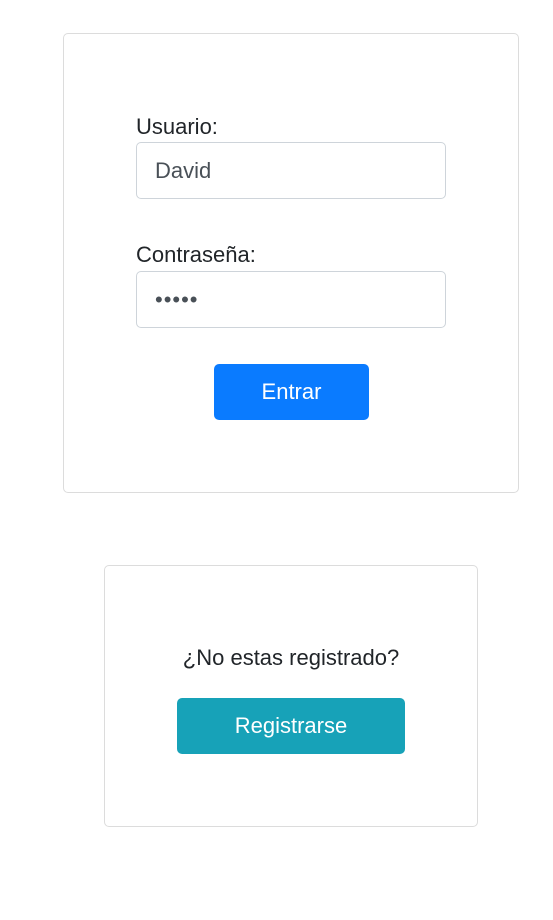 This screenshot has height=920, width=553. Describe the element at coordinates (291, 170) in the screenshot. I see `username-input` at that location.